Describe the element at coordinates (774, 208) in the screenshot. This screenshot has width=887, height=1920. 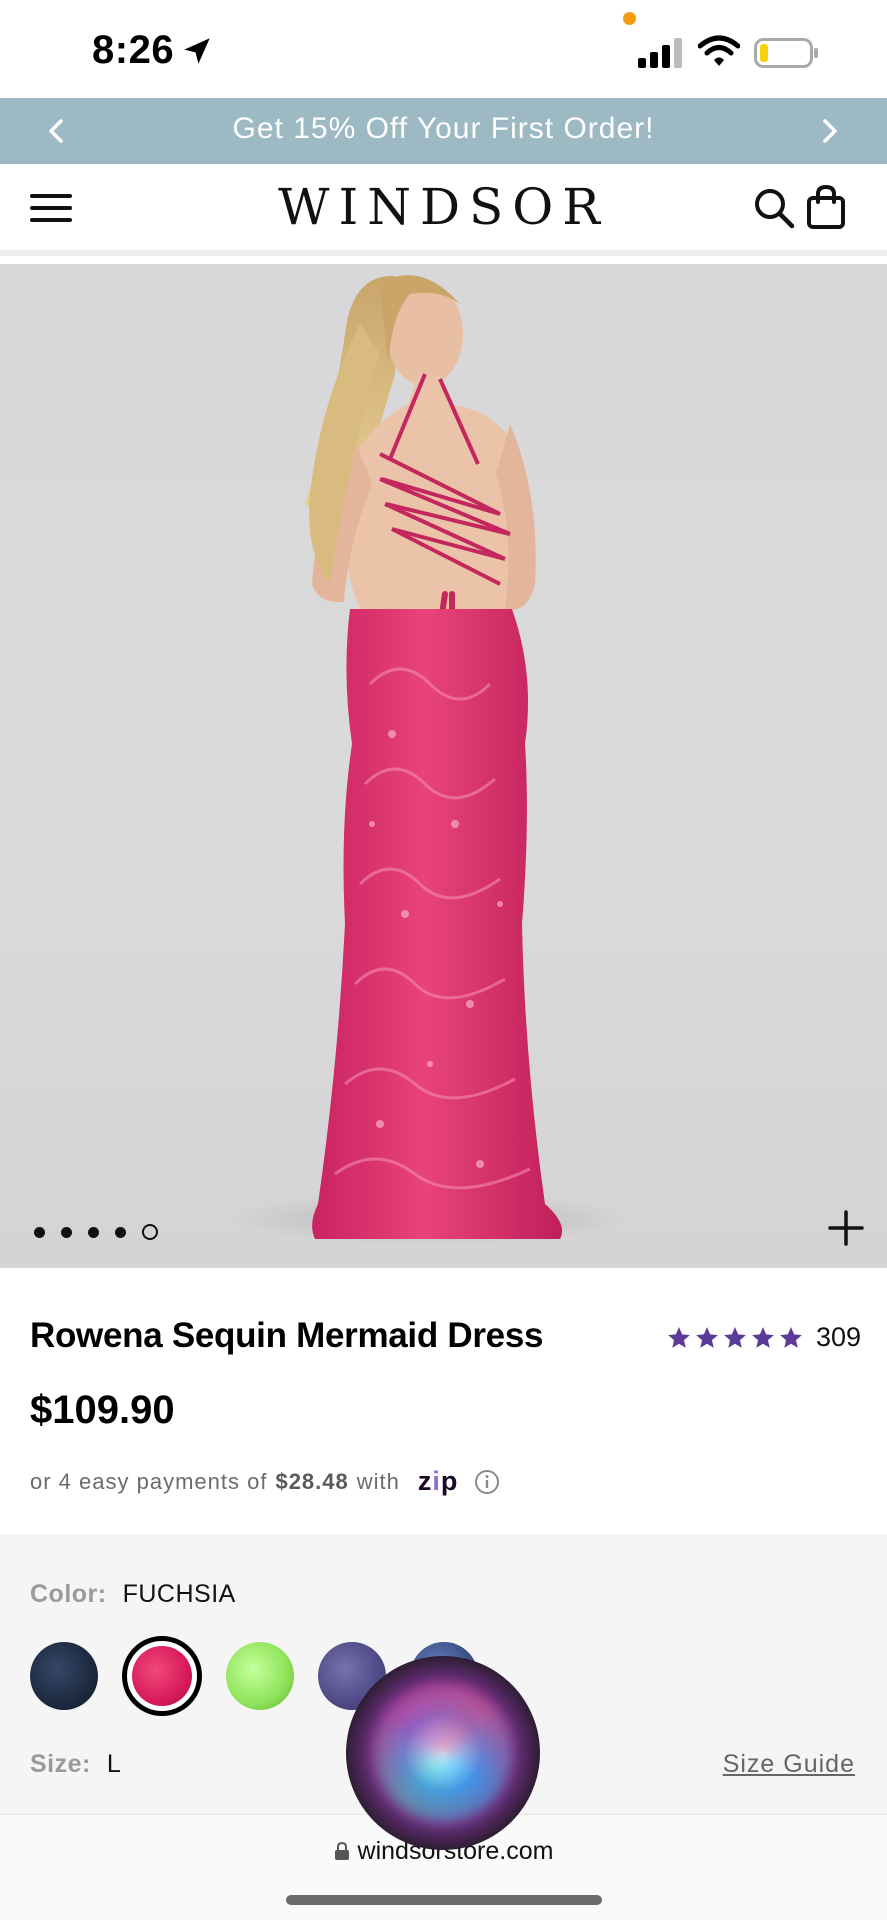
I see `search-icon` at that location.